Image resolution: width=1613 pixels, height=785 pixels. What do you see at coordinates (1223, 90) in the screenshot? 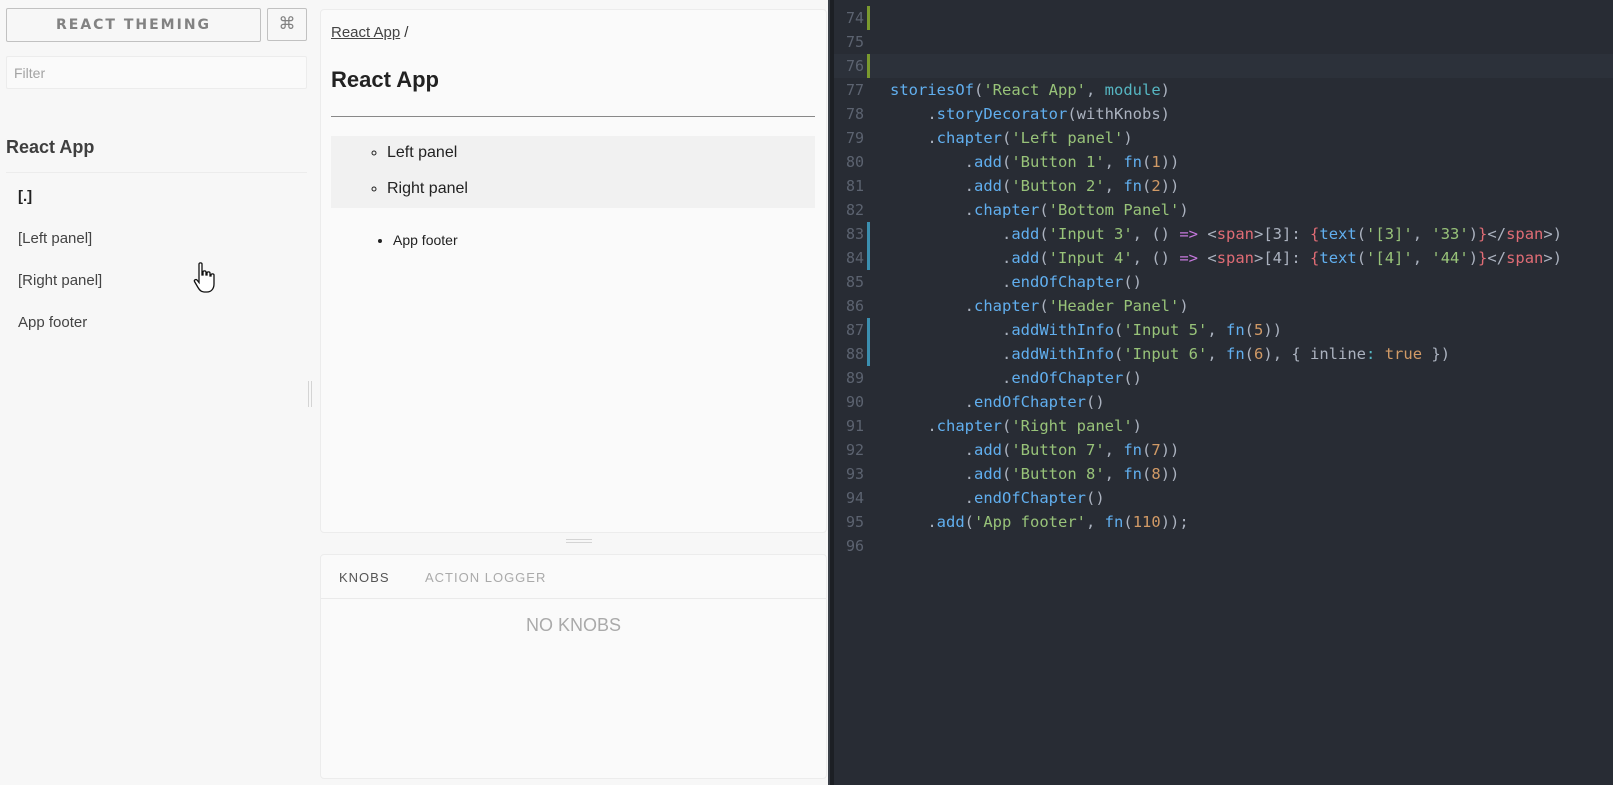
I see `code-line: 77 storiesOf('React App', module)` at bounding box center [1223, 90].